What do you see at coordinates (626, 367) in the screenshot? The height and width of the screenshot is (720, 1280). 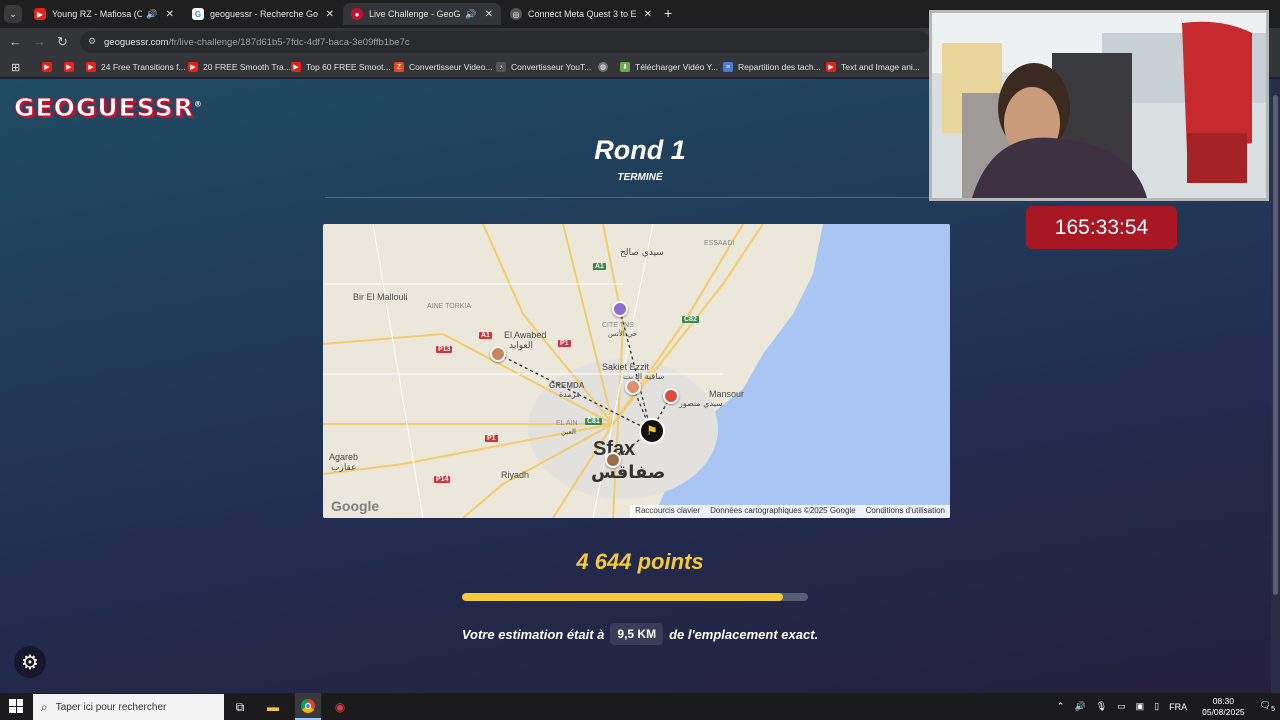 I see `map-label-sakiet-ezzit: Sakiet Ezzit` at bounding box center [626, 367].